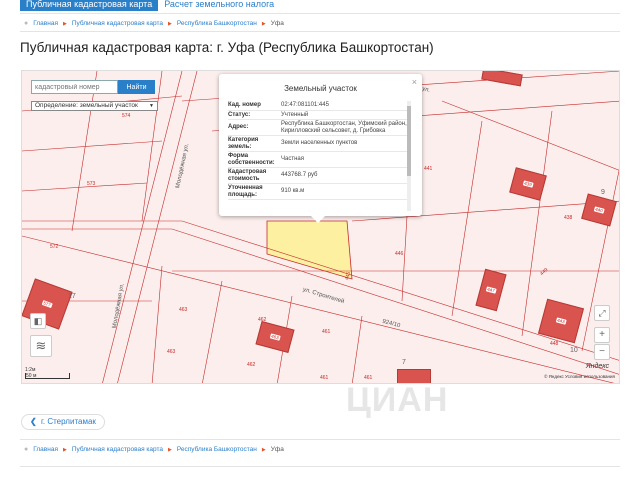 This screenshot has width=640, height=480. I want to click on zoom-in-button: +, so click(602, 335).